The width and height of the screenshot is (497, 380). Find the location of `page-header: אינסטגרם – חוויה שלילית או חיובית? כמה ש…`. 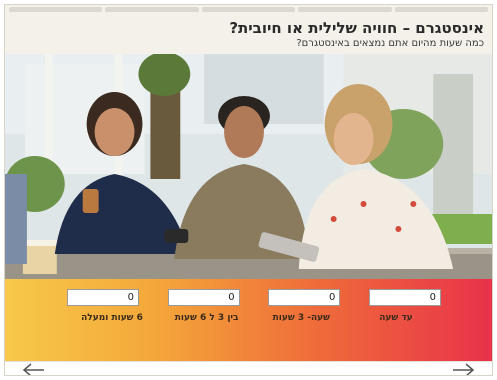

page-header: אינסטגרם – חוויה שלילית או חיובית? כמה ש… is located at coordinates (248, 34).